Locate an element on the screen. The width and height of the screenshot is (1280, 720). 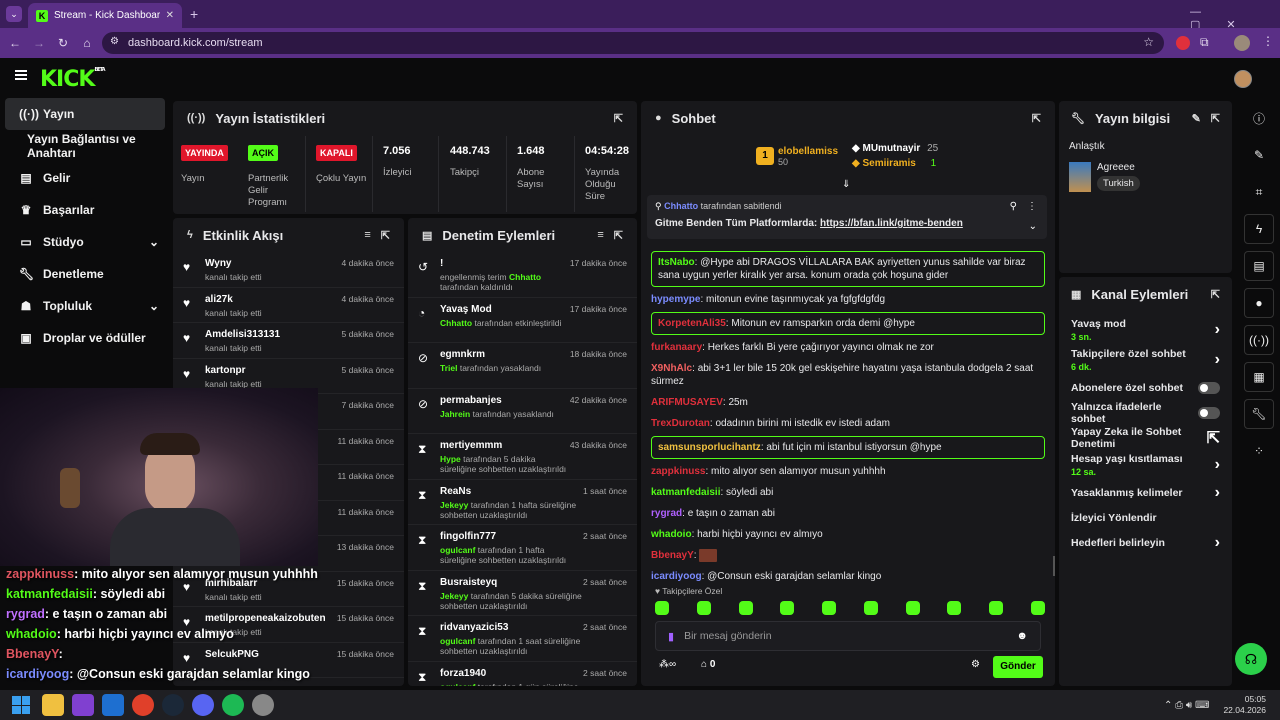
chat-scrollbar is located at coordinates (1054, 566).